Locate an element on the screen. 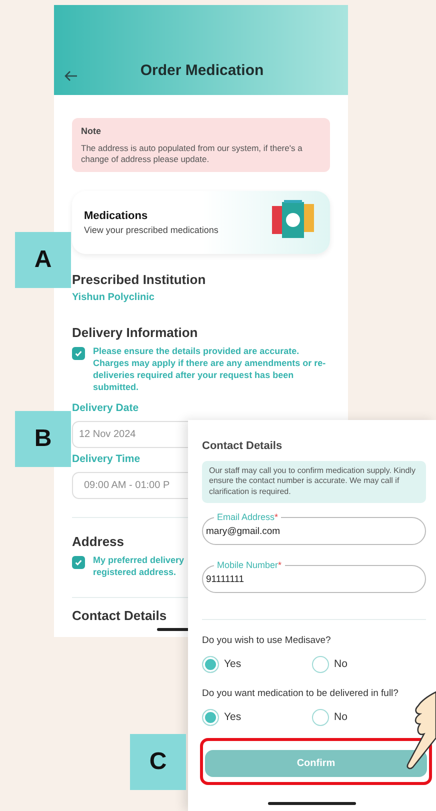  hand-pointer-icon is located at coordinates (420, 730).